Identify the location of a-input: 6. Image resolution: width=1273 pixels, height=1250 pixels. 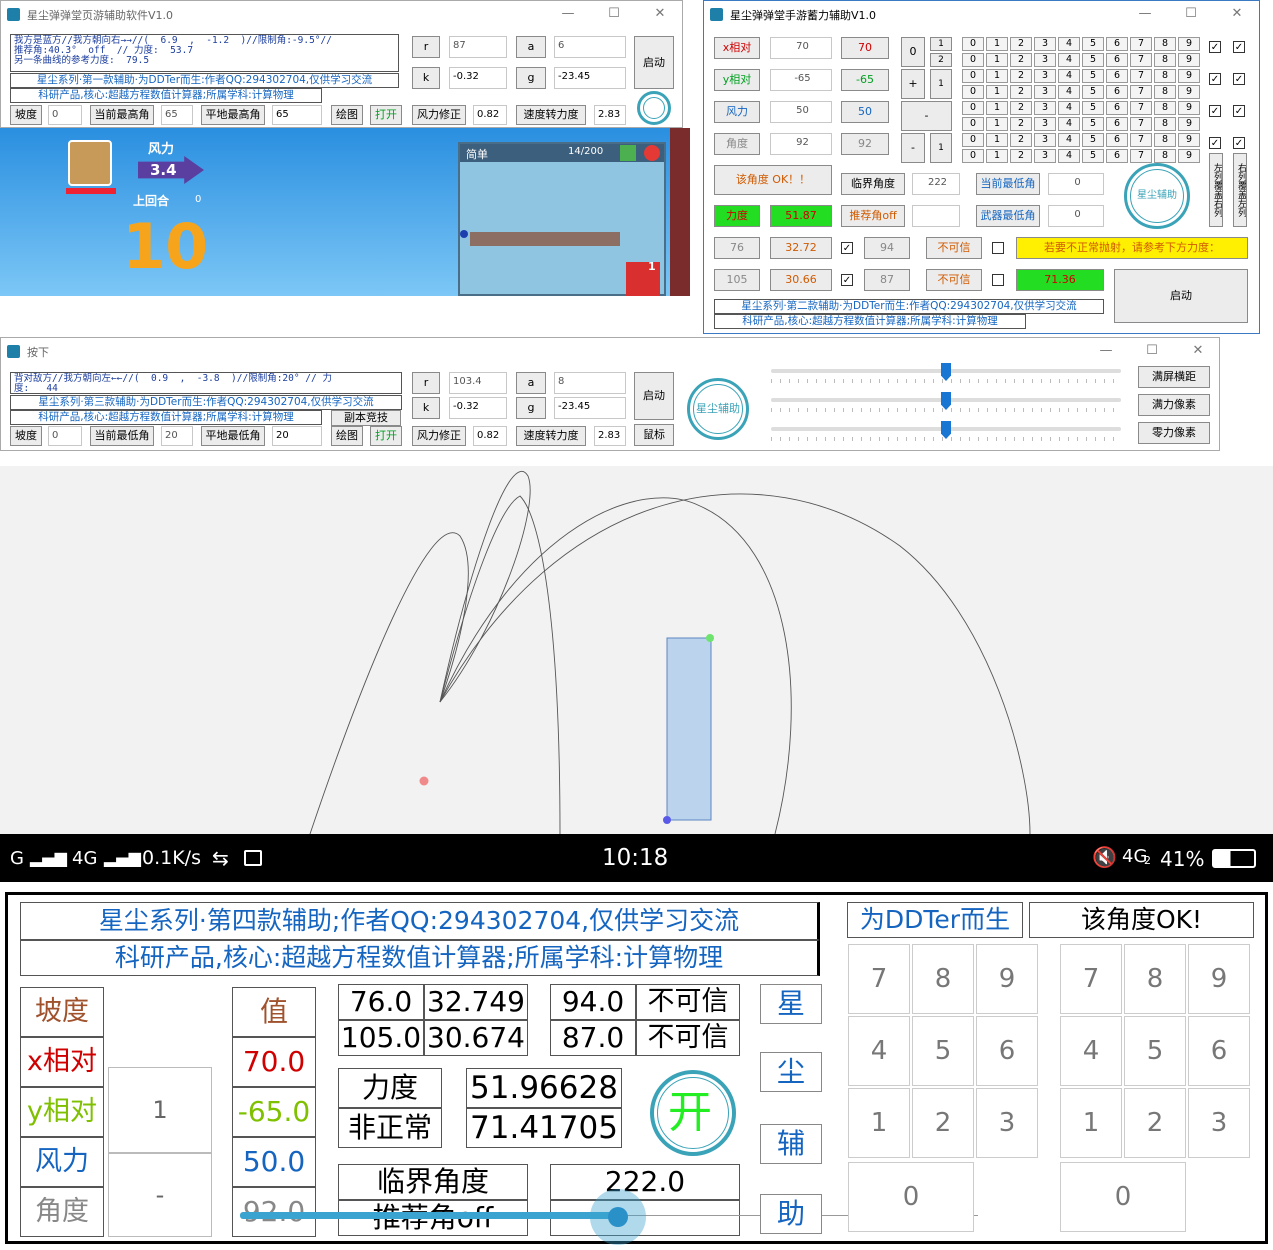
(590, 47).